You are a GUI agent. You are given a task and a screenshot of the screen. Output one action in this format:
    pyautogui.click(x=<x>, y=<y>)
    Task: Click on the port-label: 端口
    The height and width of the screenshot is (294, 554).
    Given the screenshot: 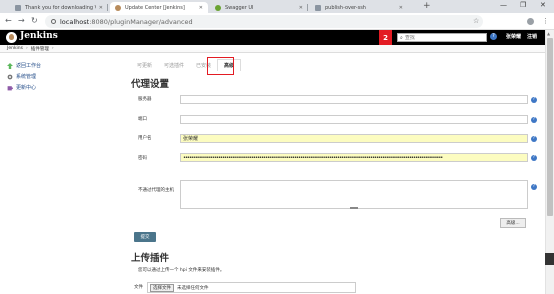 What is the action you would take?
    pyautogui.click(x=142, y=119)
    